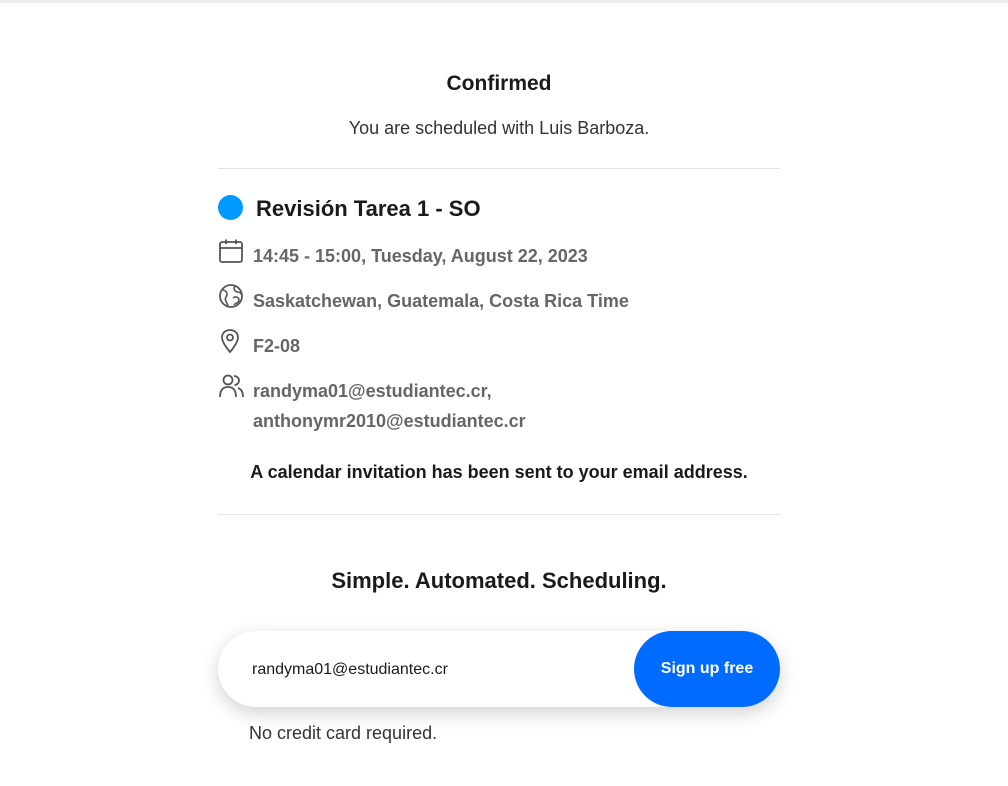 This screenshot has height=786, width=1008. Describe the element at coordinates (343, 733) in the screenshot. I see `no-credit-card-note: No credit card required.` at that location.